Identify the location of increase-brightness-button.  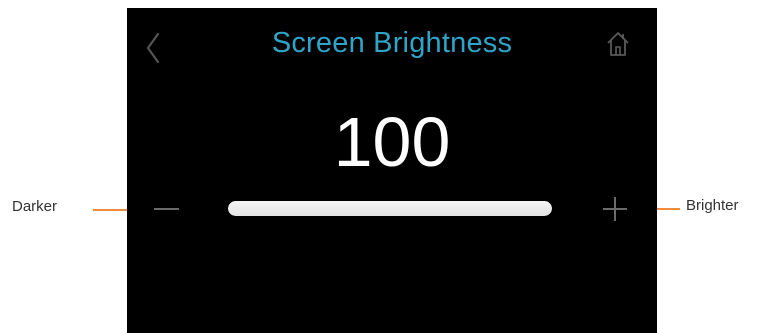
(615, 209).